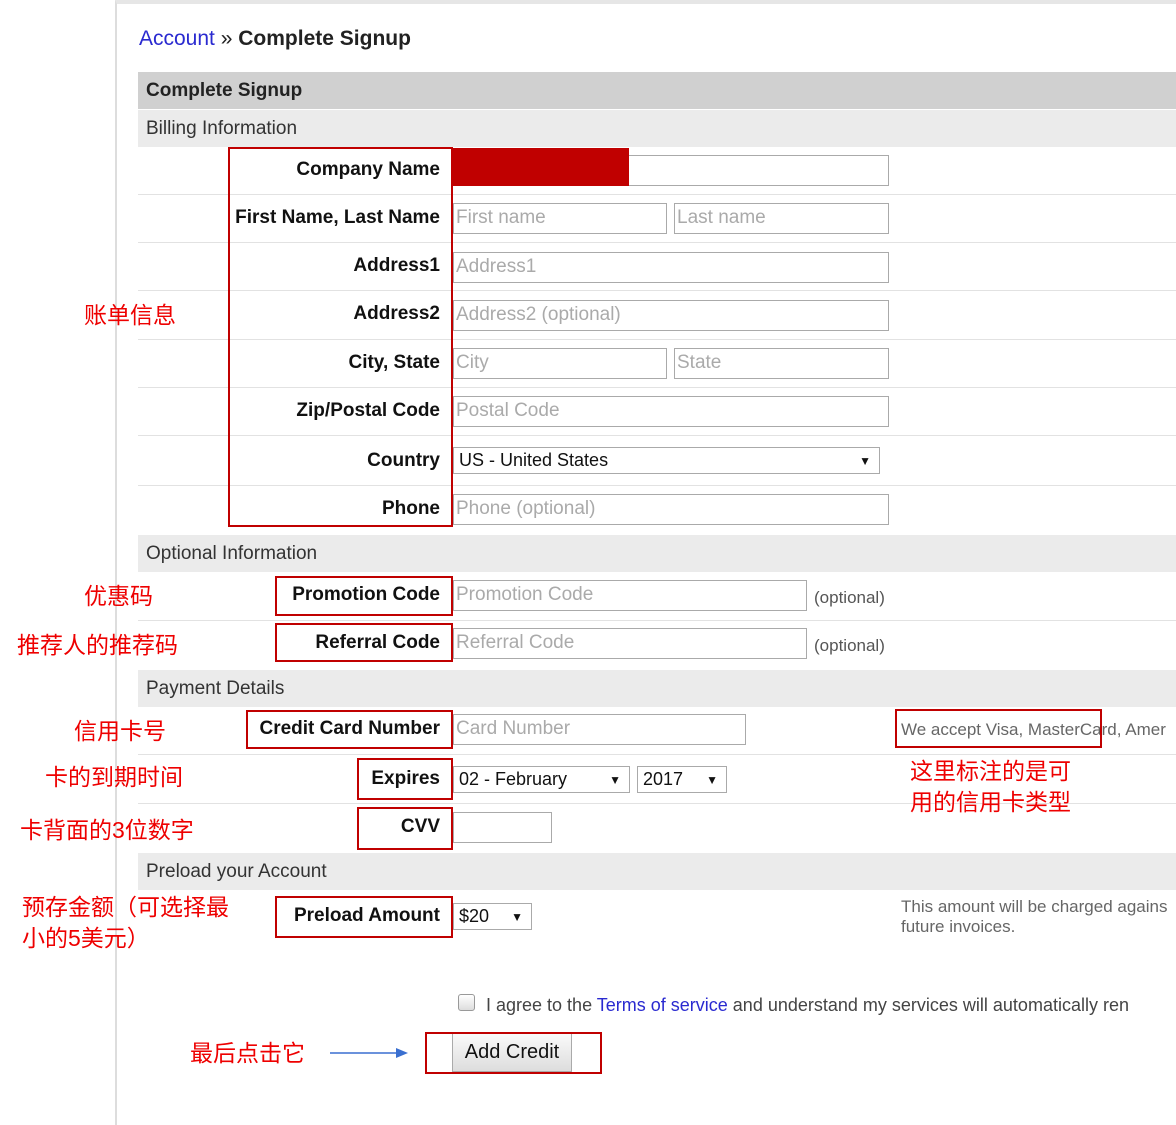 Image resolution: width=1176 pixels, height=1125 pixels. I want to click on first-name-input: First name, so click(560, 218).